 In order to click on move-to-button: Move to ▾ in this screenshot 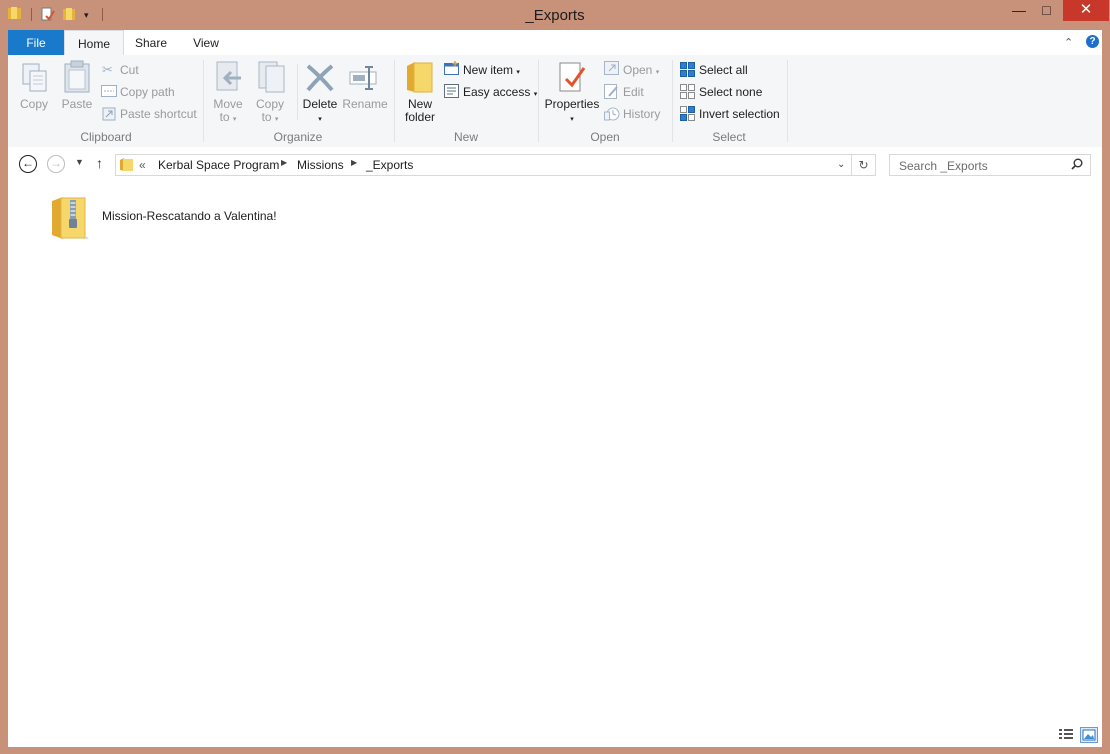, I will do `click(228, 112)`.